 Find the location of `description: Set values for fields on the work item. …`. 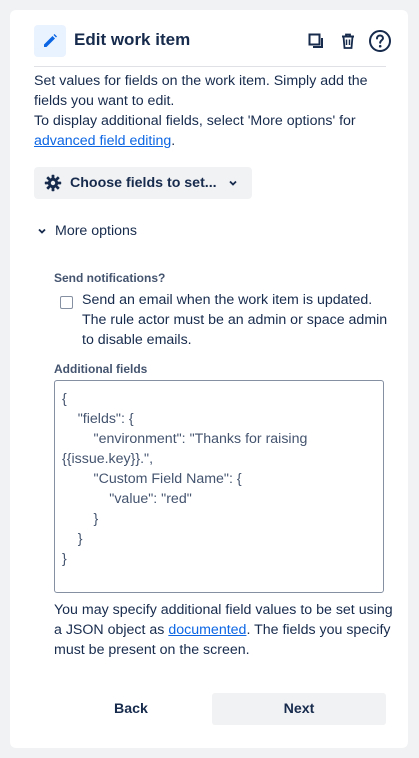

description: Set values for fields on the work item. … is located at coordinates (214, 111).